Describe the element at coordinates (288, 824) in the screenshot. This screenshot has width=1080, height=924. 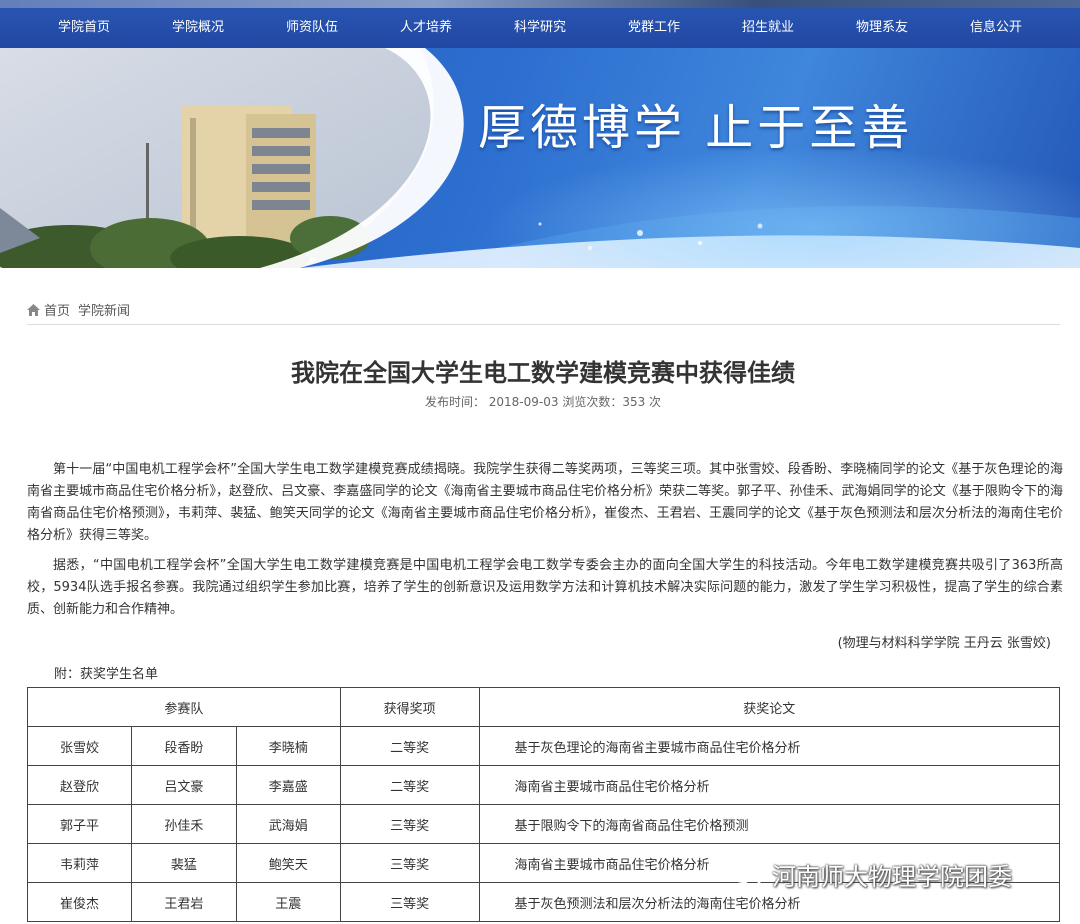
I see `member-cell: 武海娟` at that location.